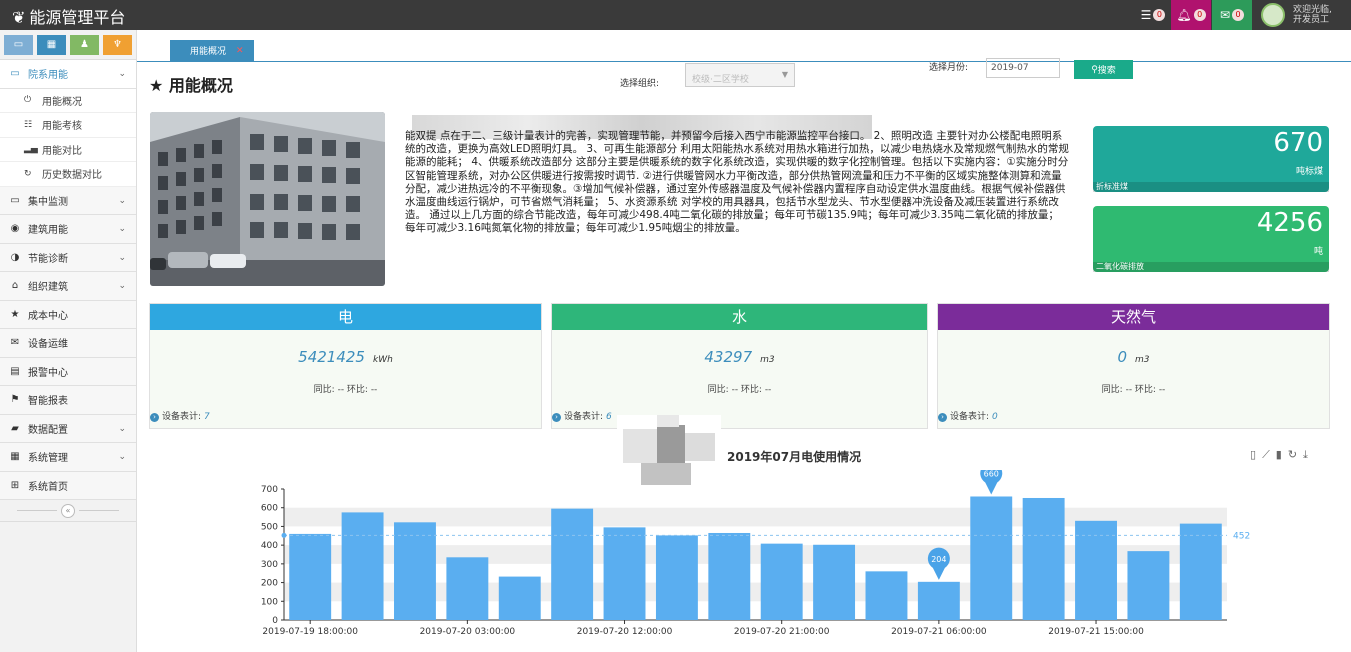  What do you see at coordinates (68, 485) in the screenshot?
I see `sidebar-item-home: ⊞ 系统首页` at bounding box center [68, 485].